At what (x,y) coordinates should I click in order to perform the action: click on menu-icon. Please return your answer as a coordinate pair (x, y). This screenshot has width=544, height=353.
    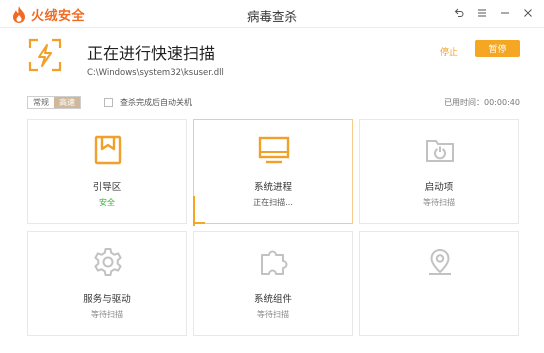
    Looking at the image, I should click on (482, 13).